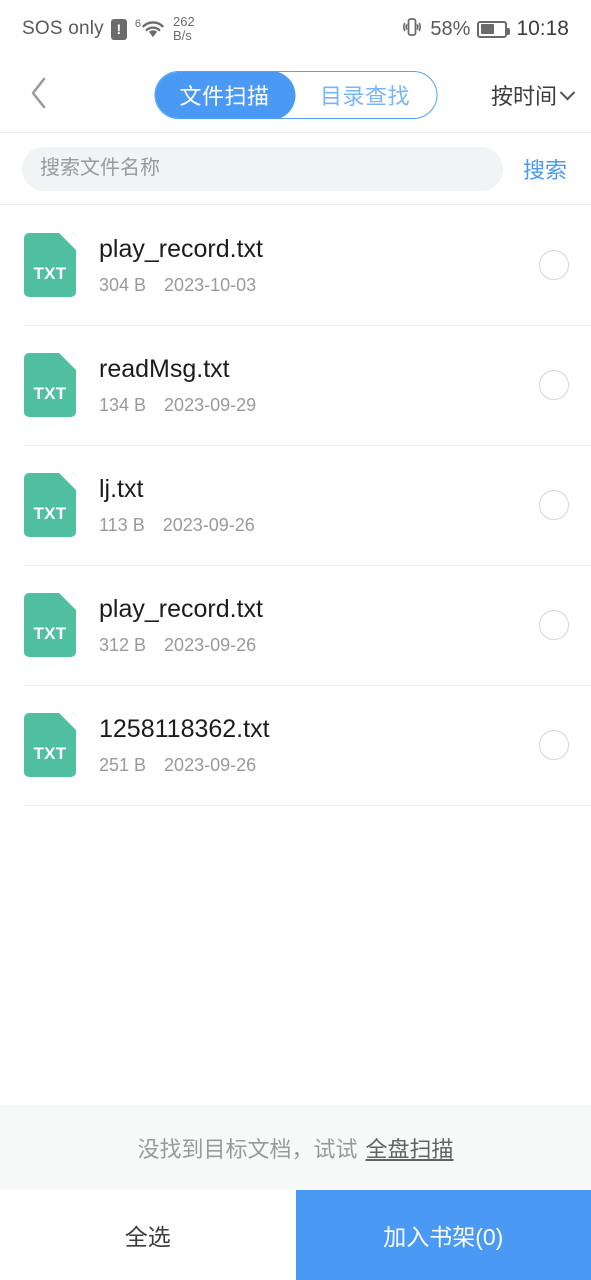  I want to click on tab-file-scan: 文件扫描, so click(225, 95).